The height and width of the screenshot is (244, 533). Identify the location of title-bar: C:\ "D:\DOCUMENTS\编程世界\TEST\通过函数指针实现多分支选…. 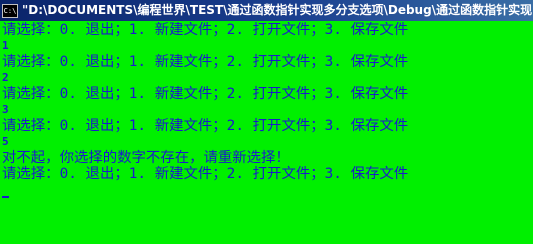
(266, 10).